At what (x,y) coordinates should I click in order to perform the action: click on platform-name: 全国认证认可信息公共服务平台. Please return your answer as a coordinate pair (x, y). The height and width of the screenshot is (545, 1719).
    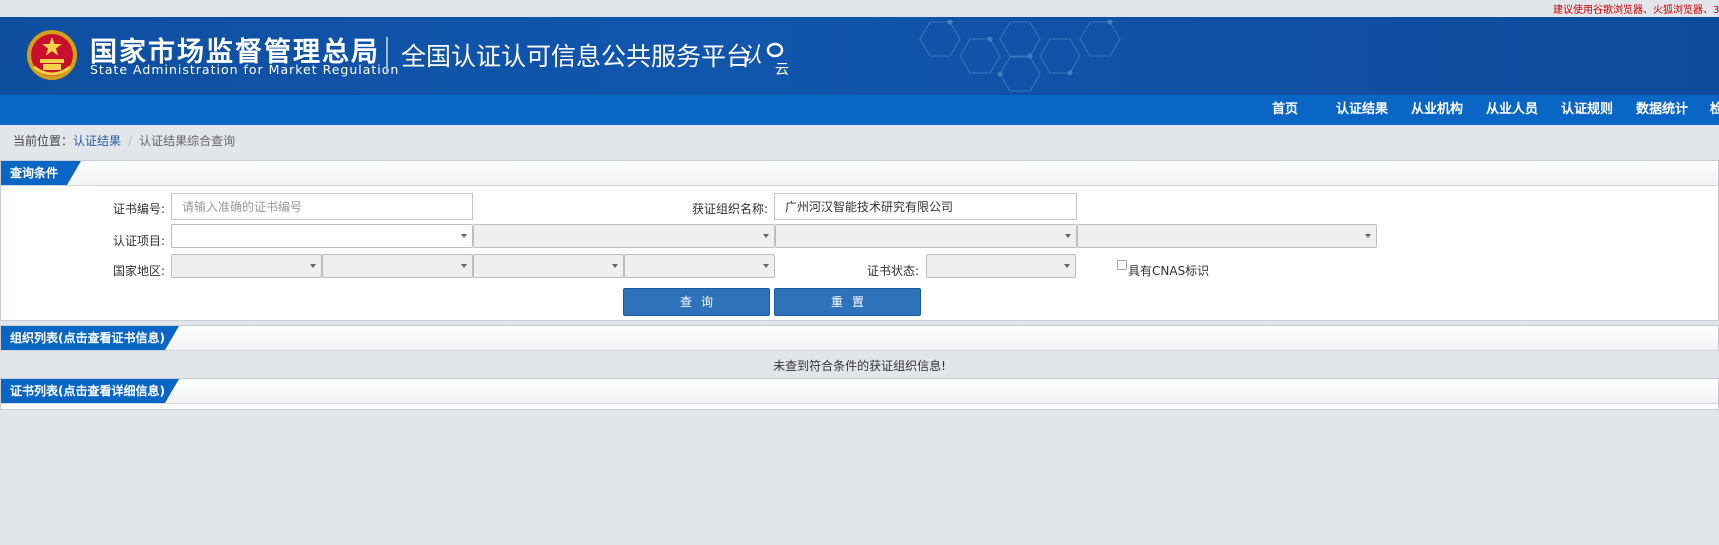
    Looking at the image, I should click on (576, 56).